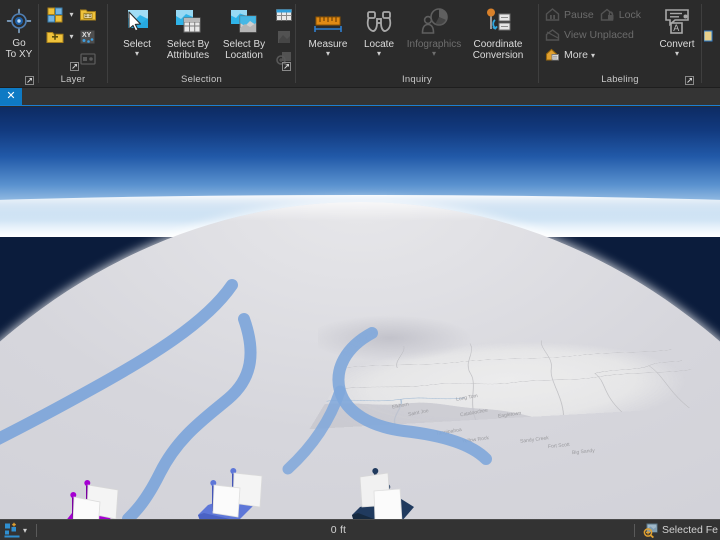  Describe the element at coordinates (71, 14) in the screenshot. I see `layer-grid-chevron-down-icon: ▾` at that location.